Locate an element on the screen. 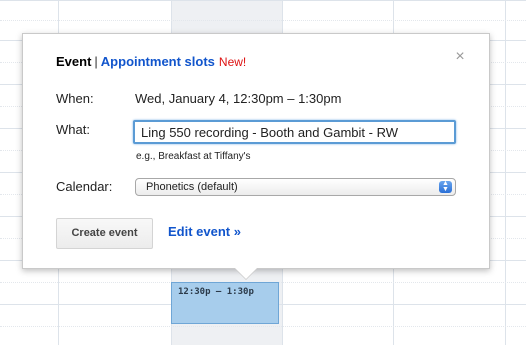  tab-appointment-slots: Appointment slots is located at coordinates (158, 61).